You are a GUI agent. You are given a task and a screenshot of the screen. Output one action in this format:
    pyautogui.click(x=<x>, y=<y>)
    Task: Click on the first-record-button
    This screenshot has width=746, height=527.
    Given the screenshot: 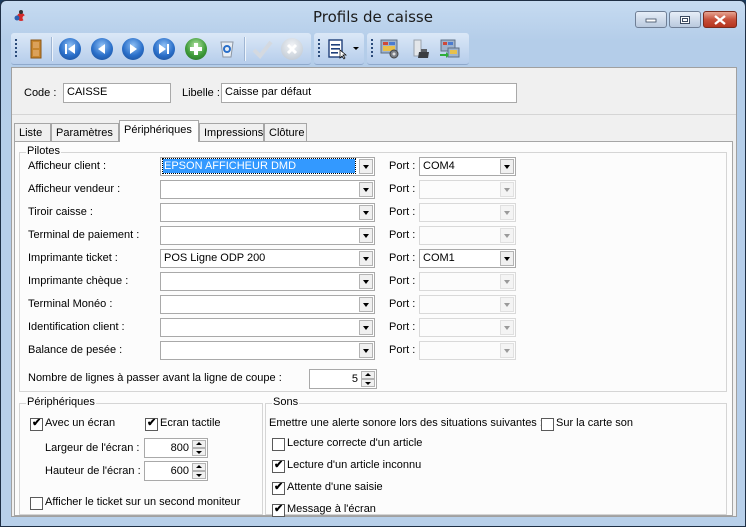 What is the action you would take?
    pyautogui.click(x=70, y=49)
    